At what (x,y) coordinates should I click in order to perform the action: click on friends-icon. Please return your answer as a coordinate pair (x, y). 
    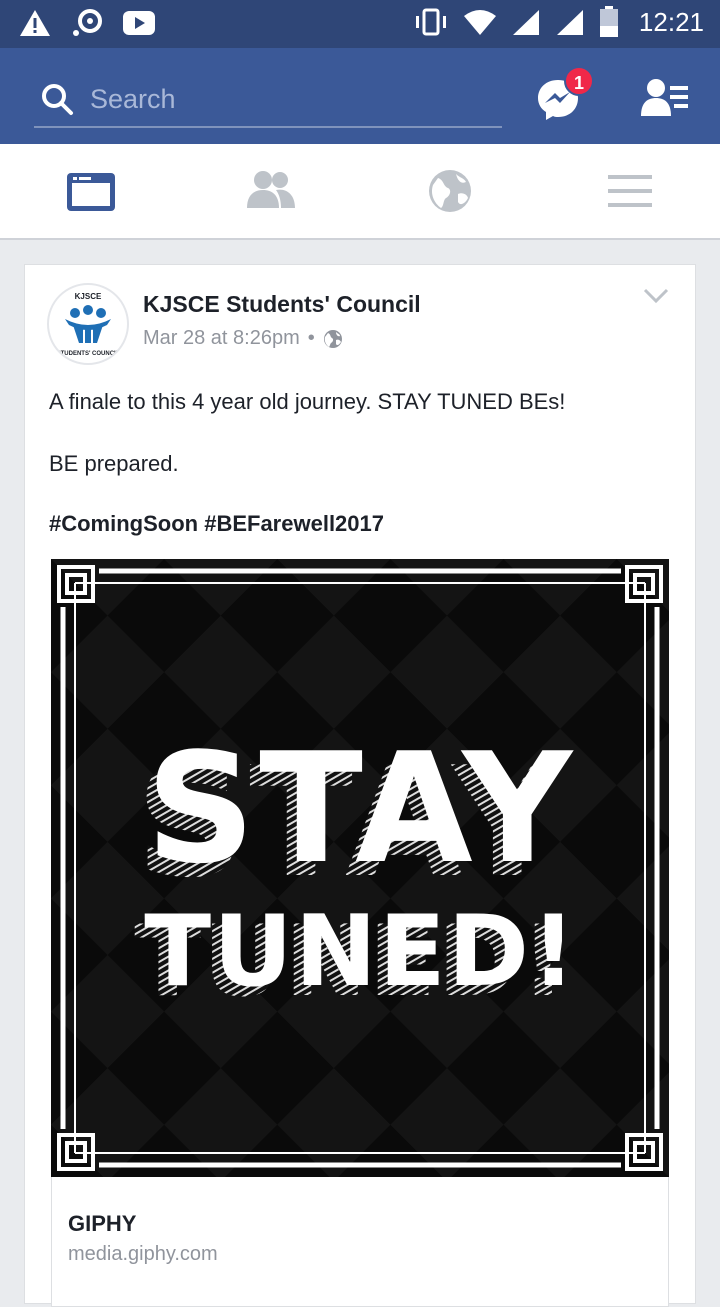
    Looking at the image, I should click on (271, 191).